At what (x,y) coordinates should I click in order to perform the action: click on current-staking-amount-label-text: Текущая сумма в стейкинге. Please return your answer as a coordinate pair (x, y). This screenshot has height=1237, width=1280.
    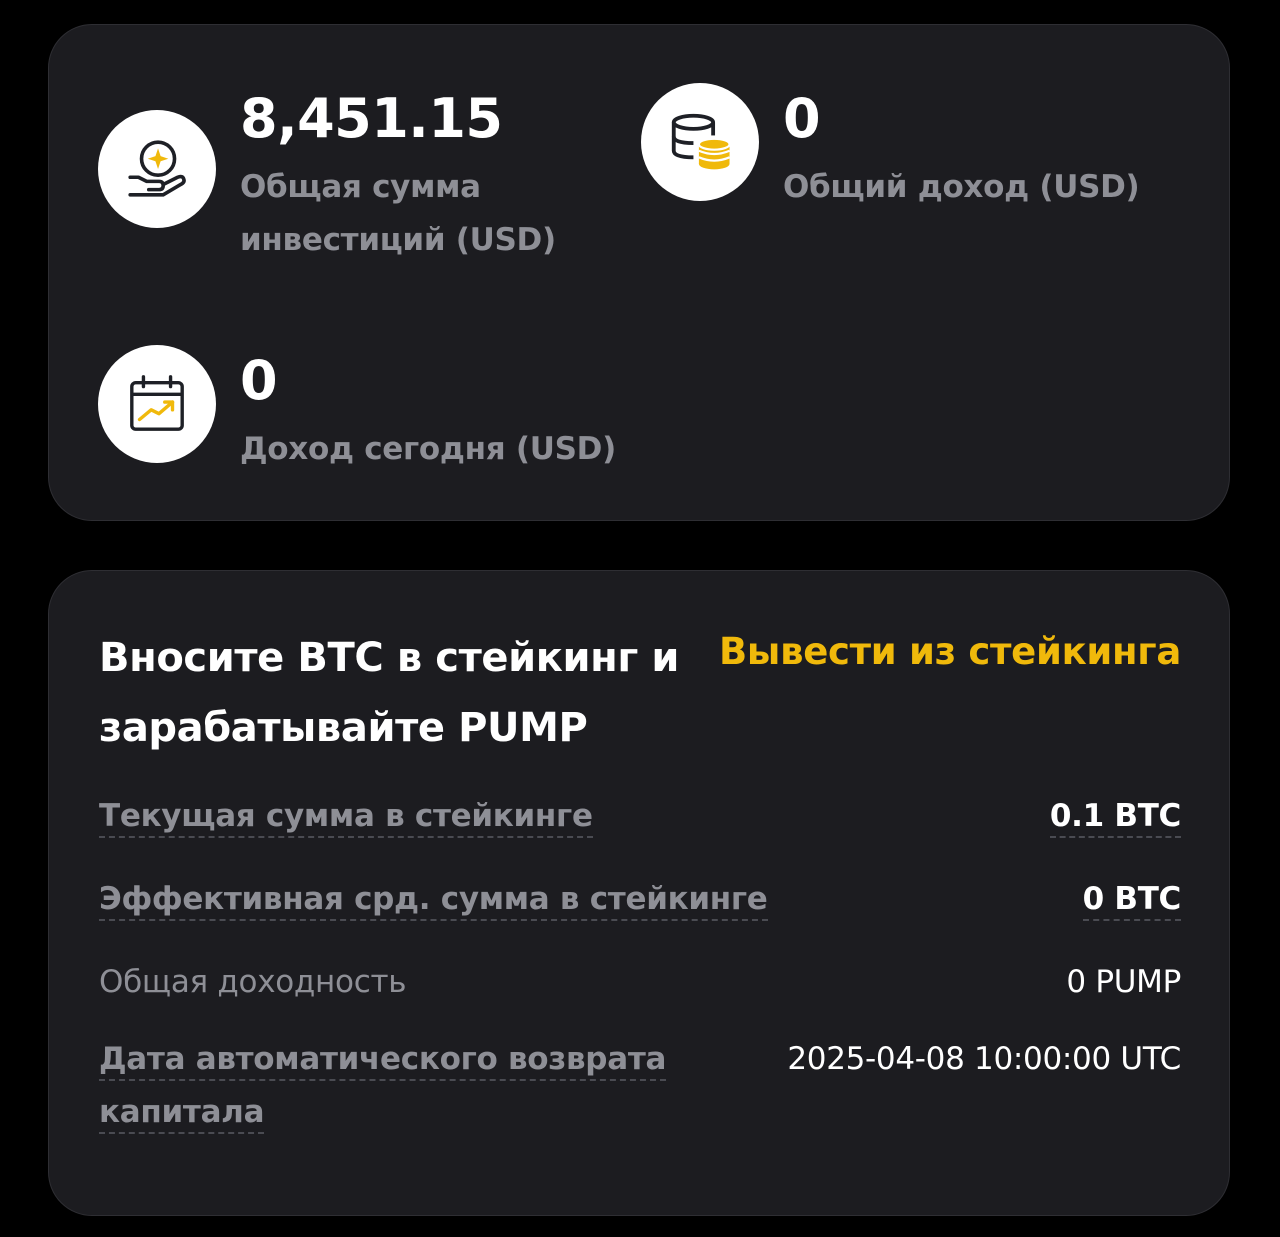
    Looking at the image, I should click on (346, 818).